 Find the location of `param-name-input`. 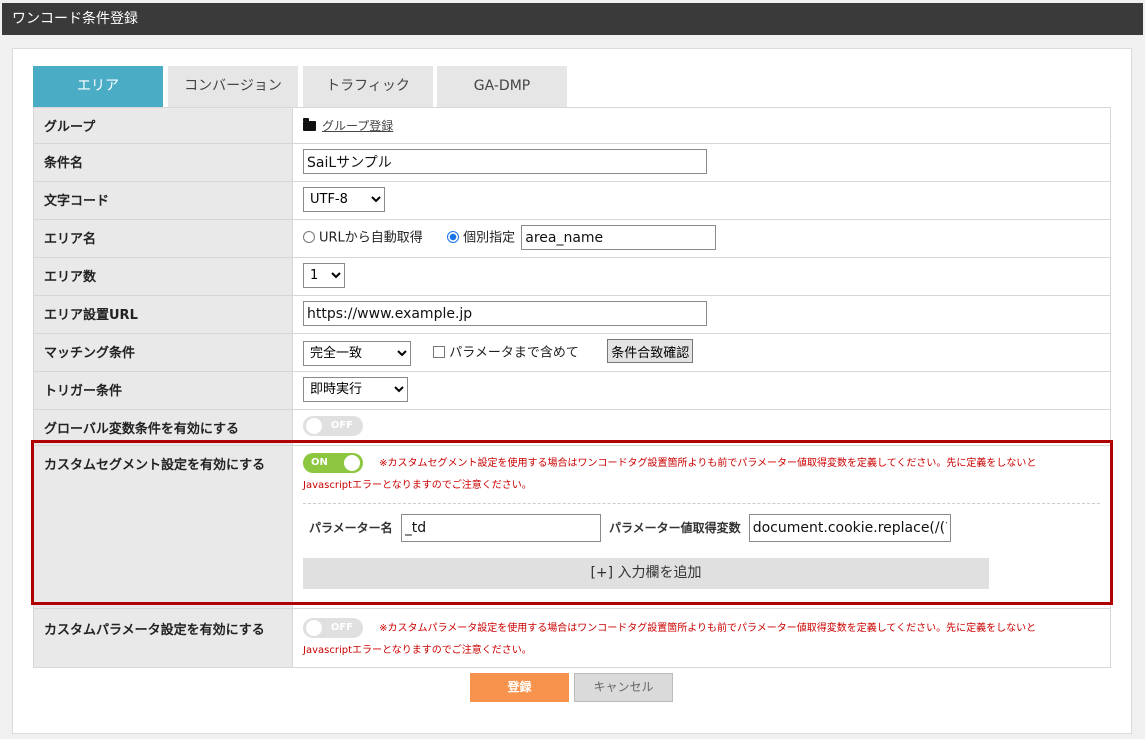

param-name-input is located at coordinates (500, 528).